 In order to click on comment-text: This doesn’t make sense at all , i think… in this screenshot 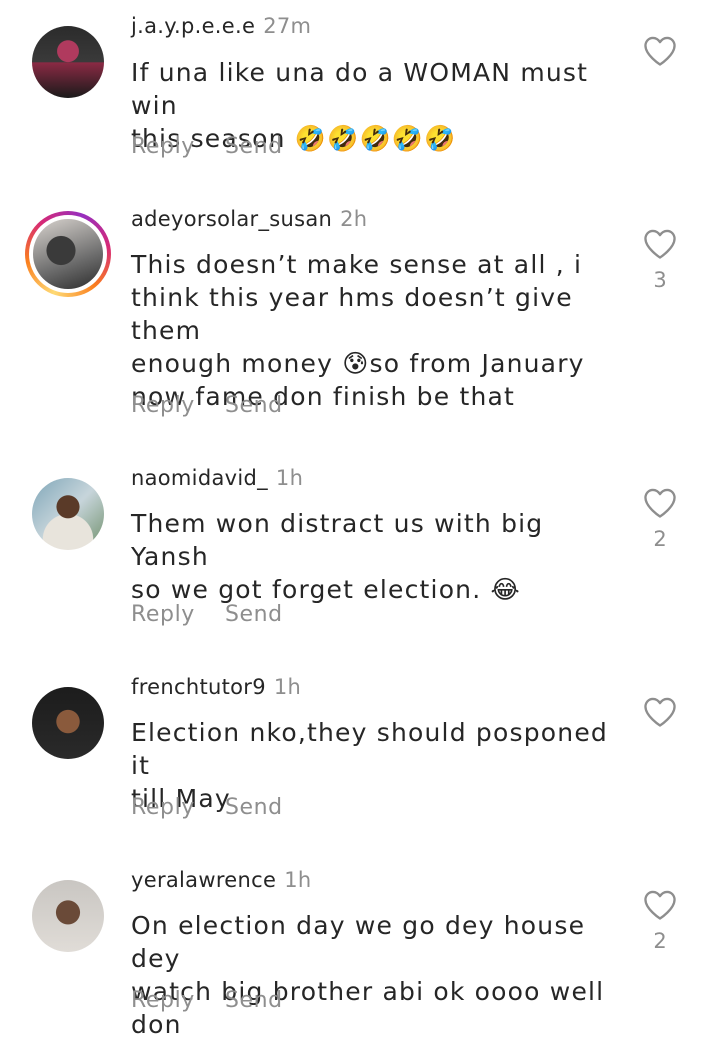, I will do `click(376, 330)`.